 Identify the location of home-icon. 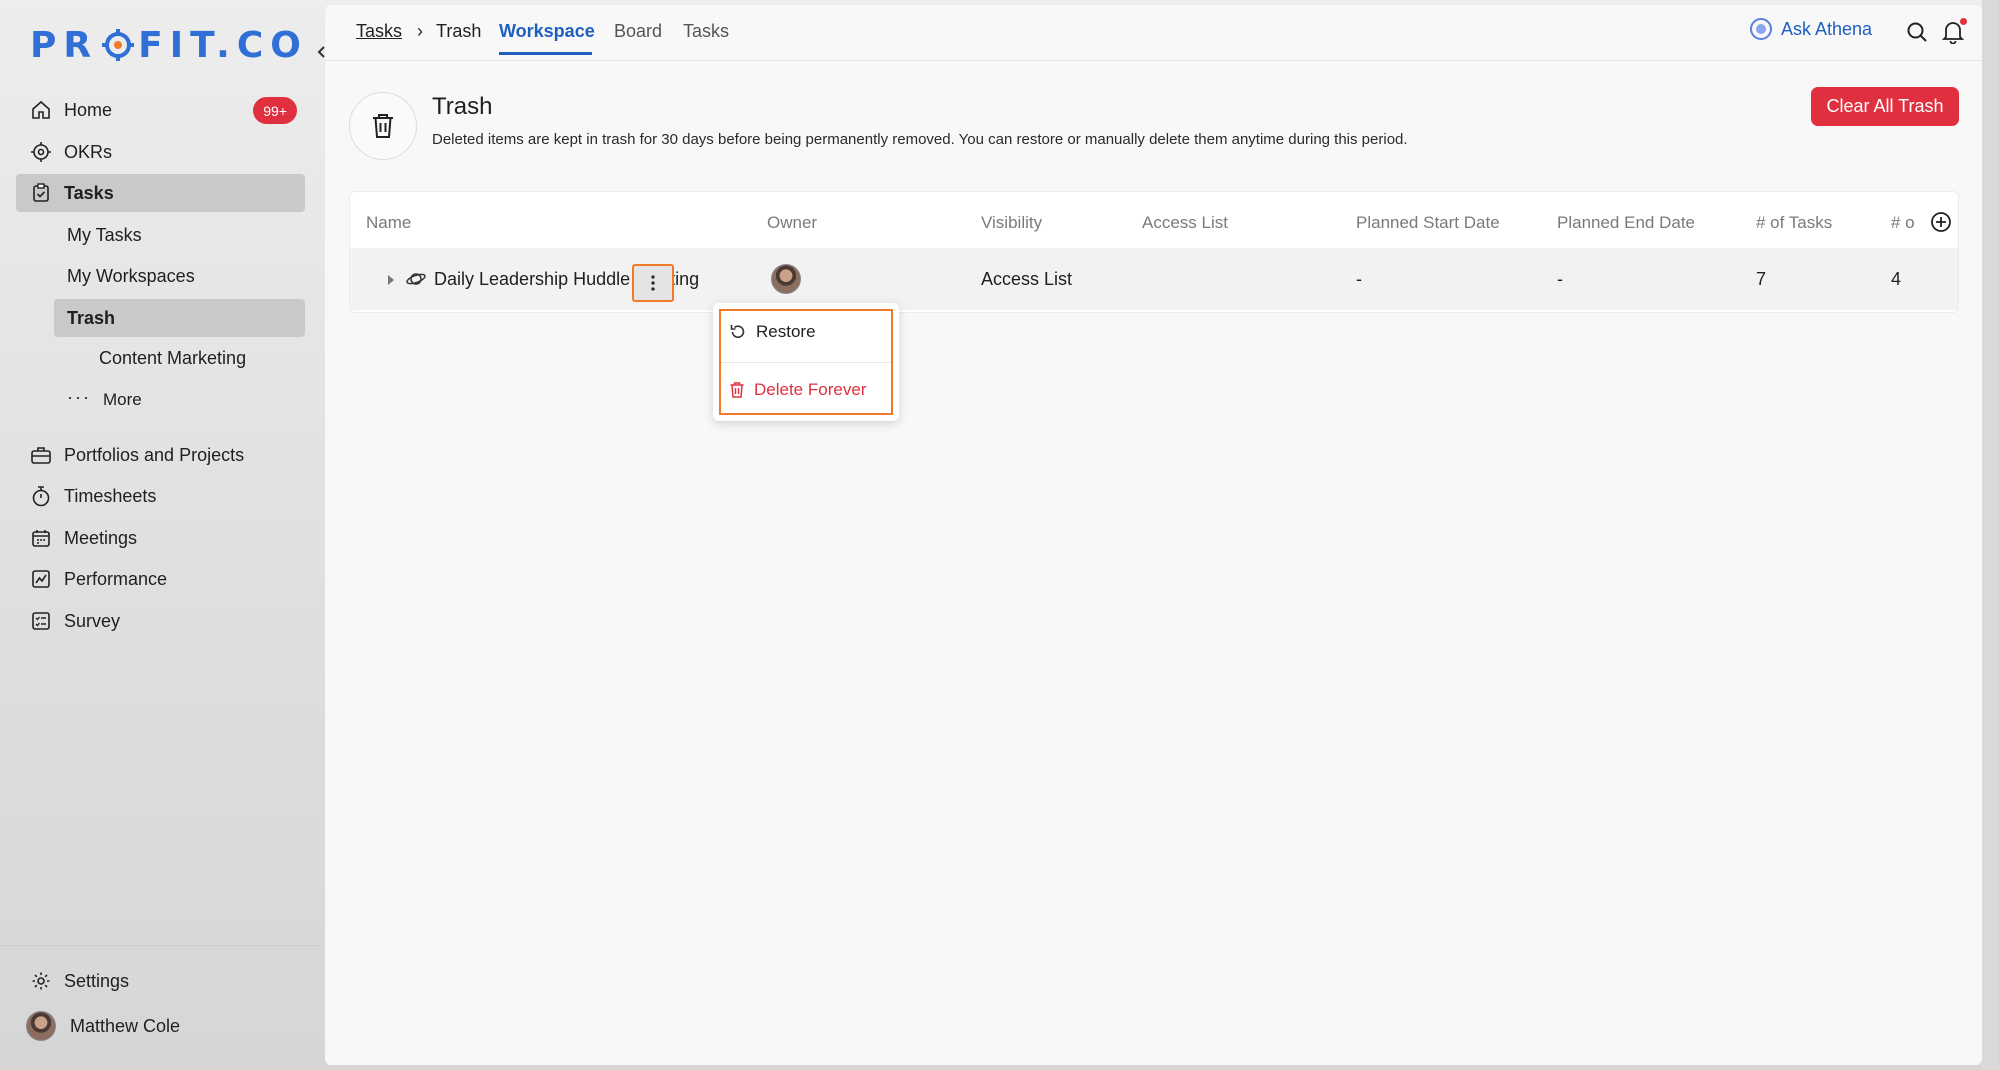
(41, 110).